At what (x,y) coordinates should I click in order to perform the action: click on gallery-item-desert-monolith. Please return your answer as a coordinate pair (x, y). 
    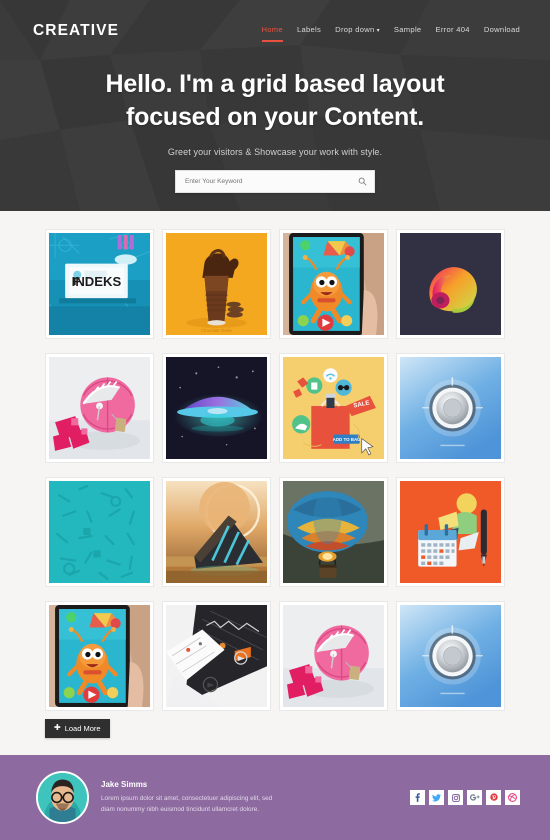
    Looking at the image, I should click on (216, 532).